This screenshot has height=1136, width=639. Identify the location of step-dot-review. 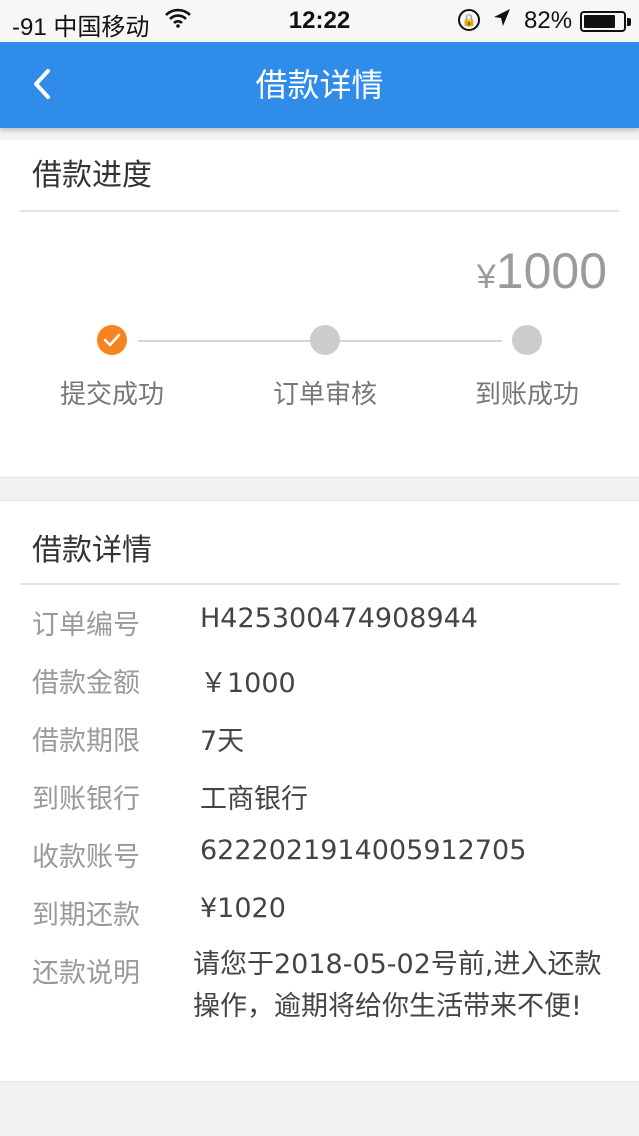
(325, 340).